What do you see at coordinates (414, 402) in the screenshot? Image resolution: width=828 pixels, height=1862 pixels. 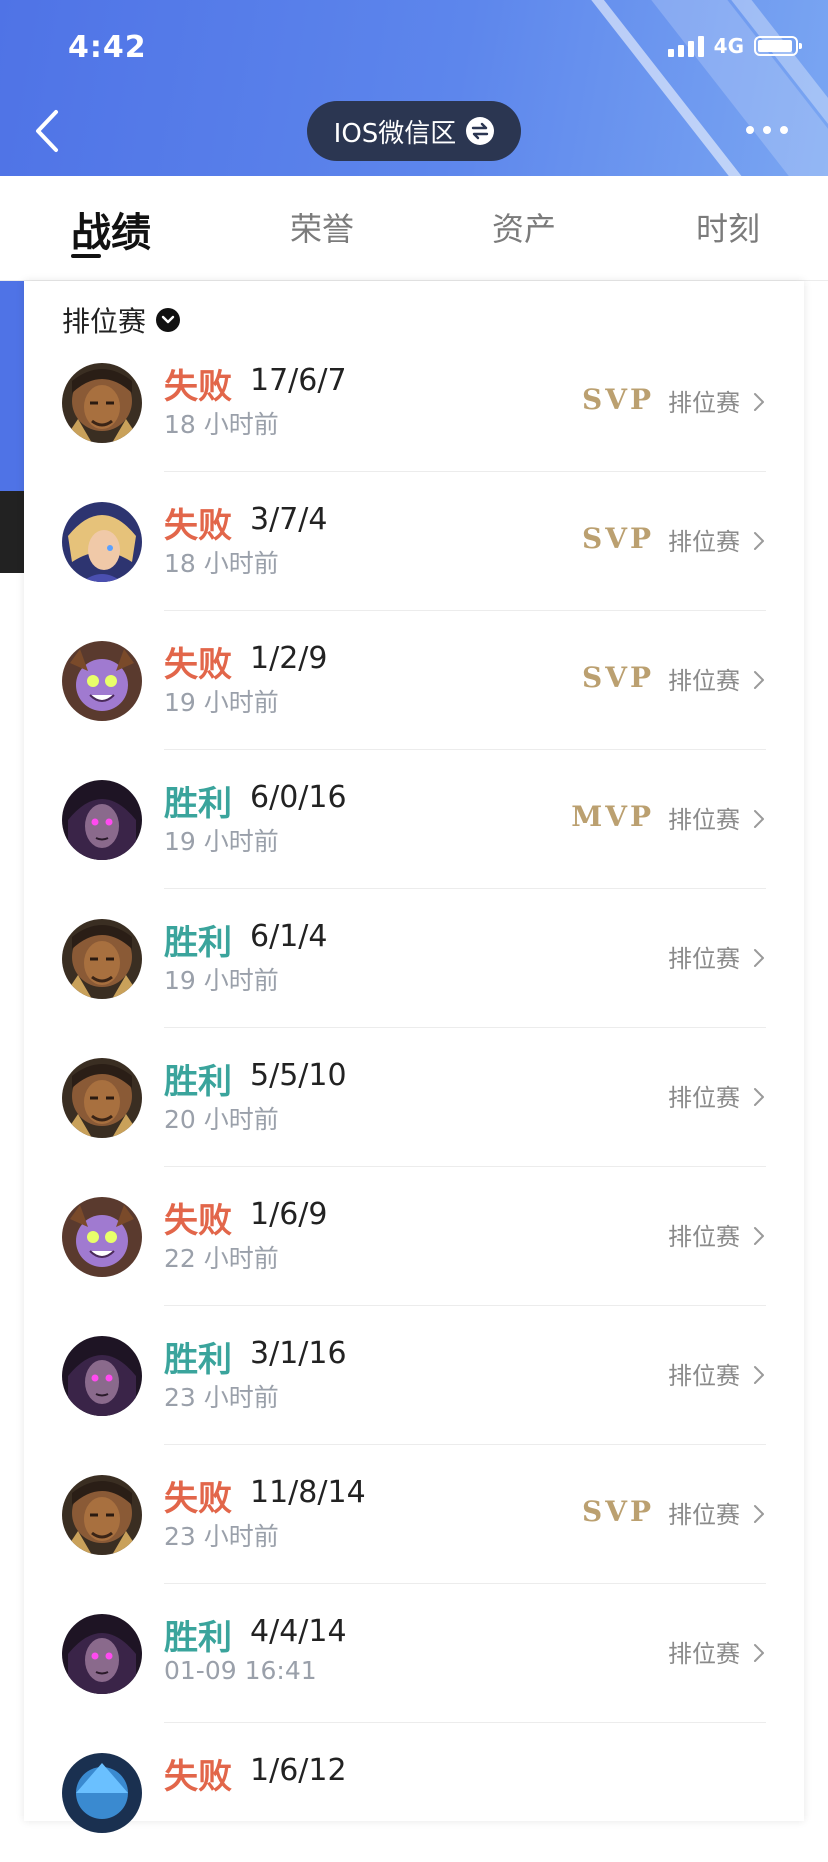 I see `match-row: 失败 17/6/7 18 小时前 SVP 排位赛` at bounding box center [414, 402].